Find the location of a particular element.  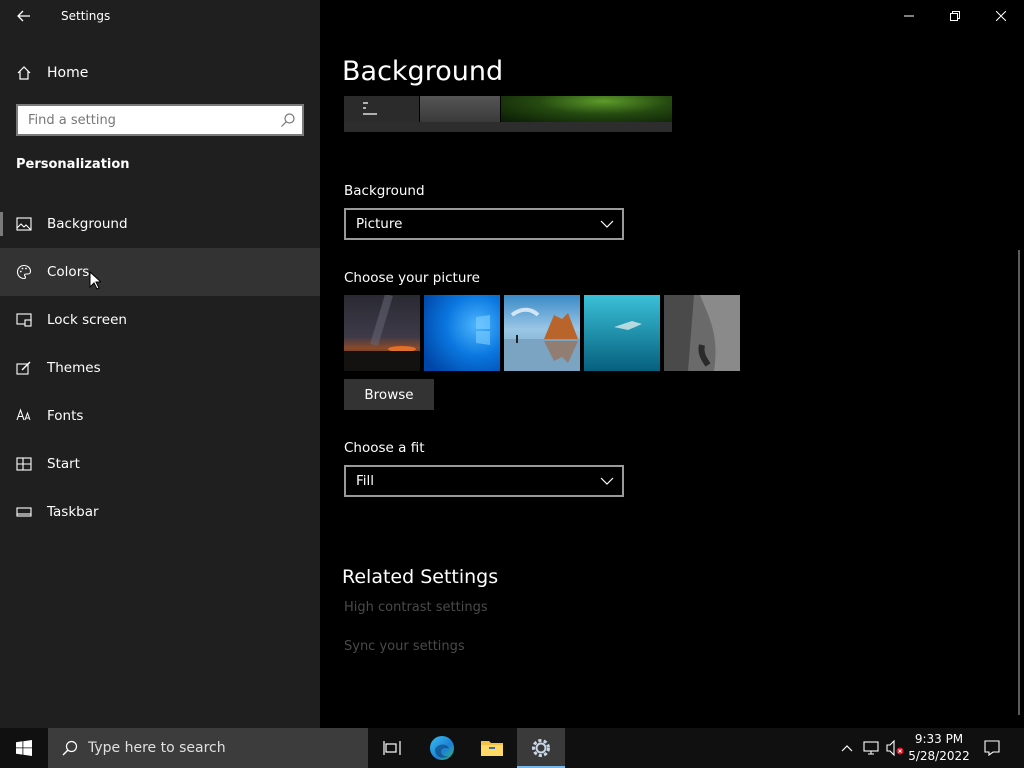

clock-date: 5/28/2022 is located at coordinates (939, 756).